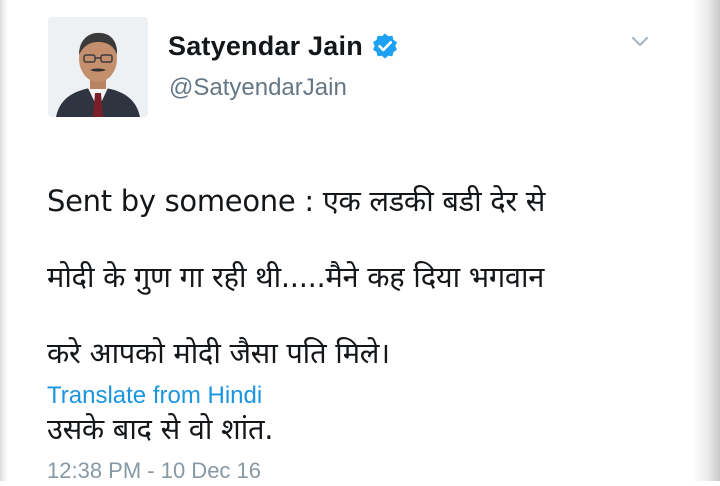 The height and width of the screenshot is (486, 720). I want to click on avatar, so click(98, 67).